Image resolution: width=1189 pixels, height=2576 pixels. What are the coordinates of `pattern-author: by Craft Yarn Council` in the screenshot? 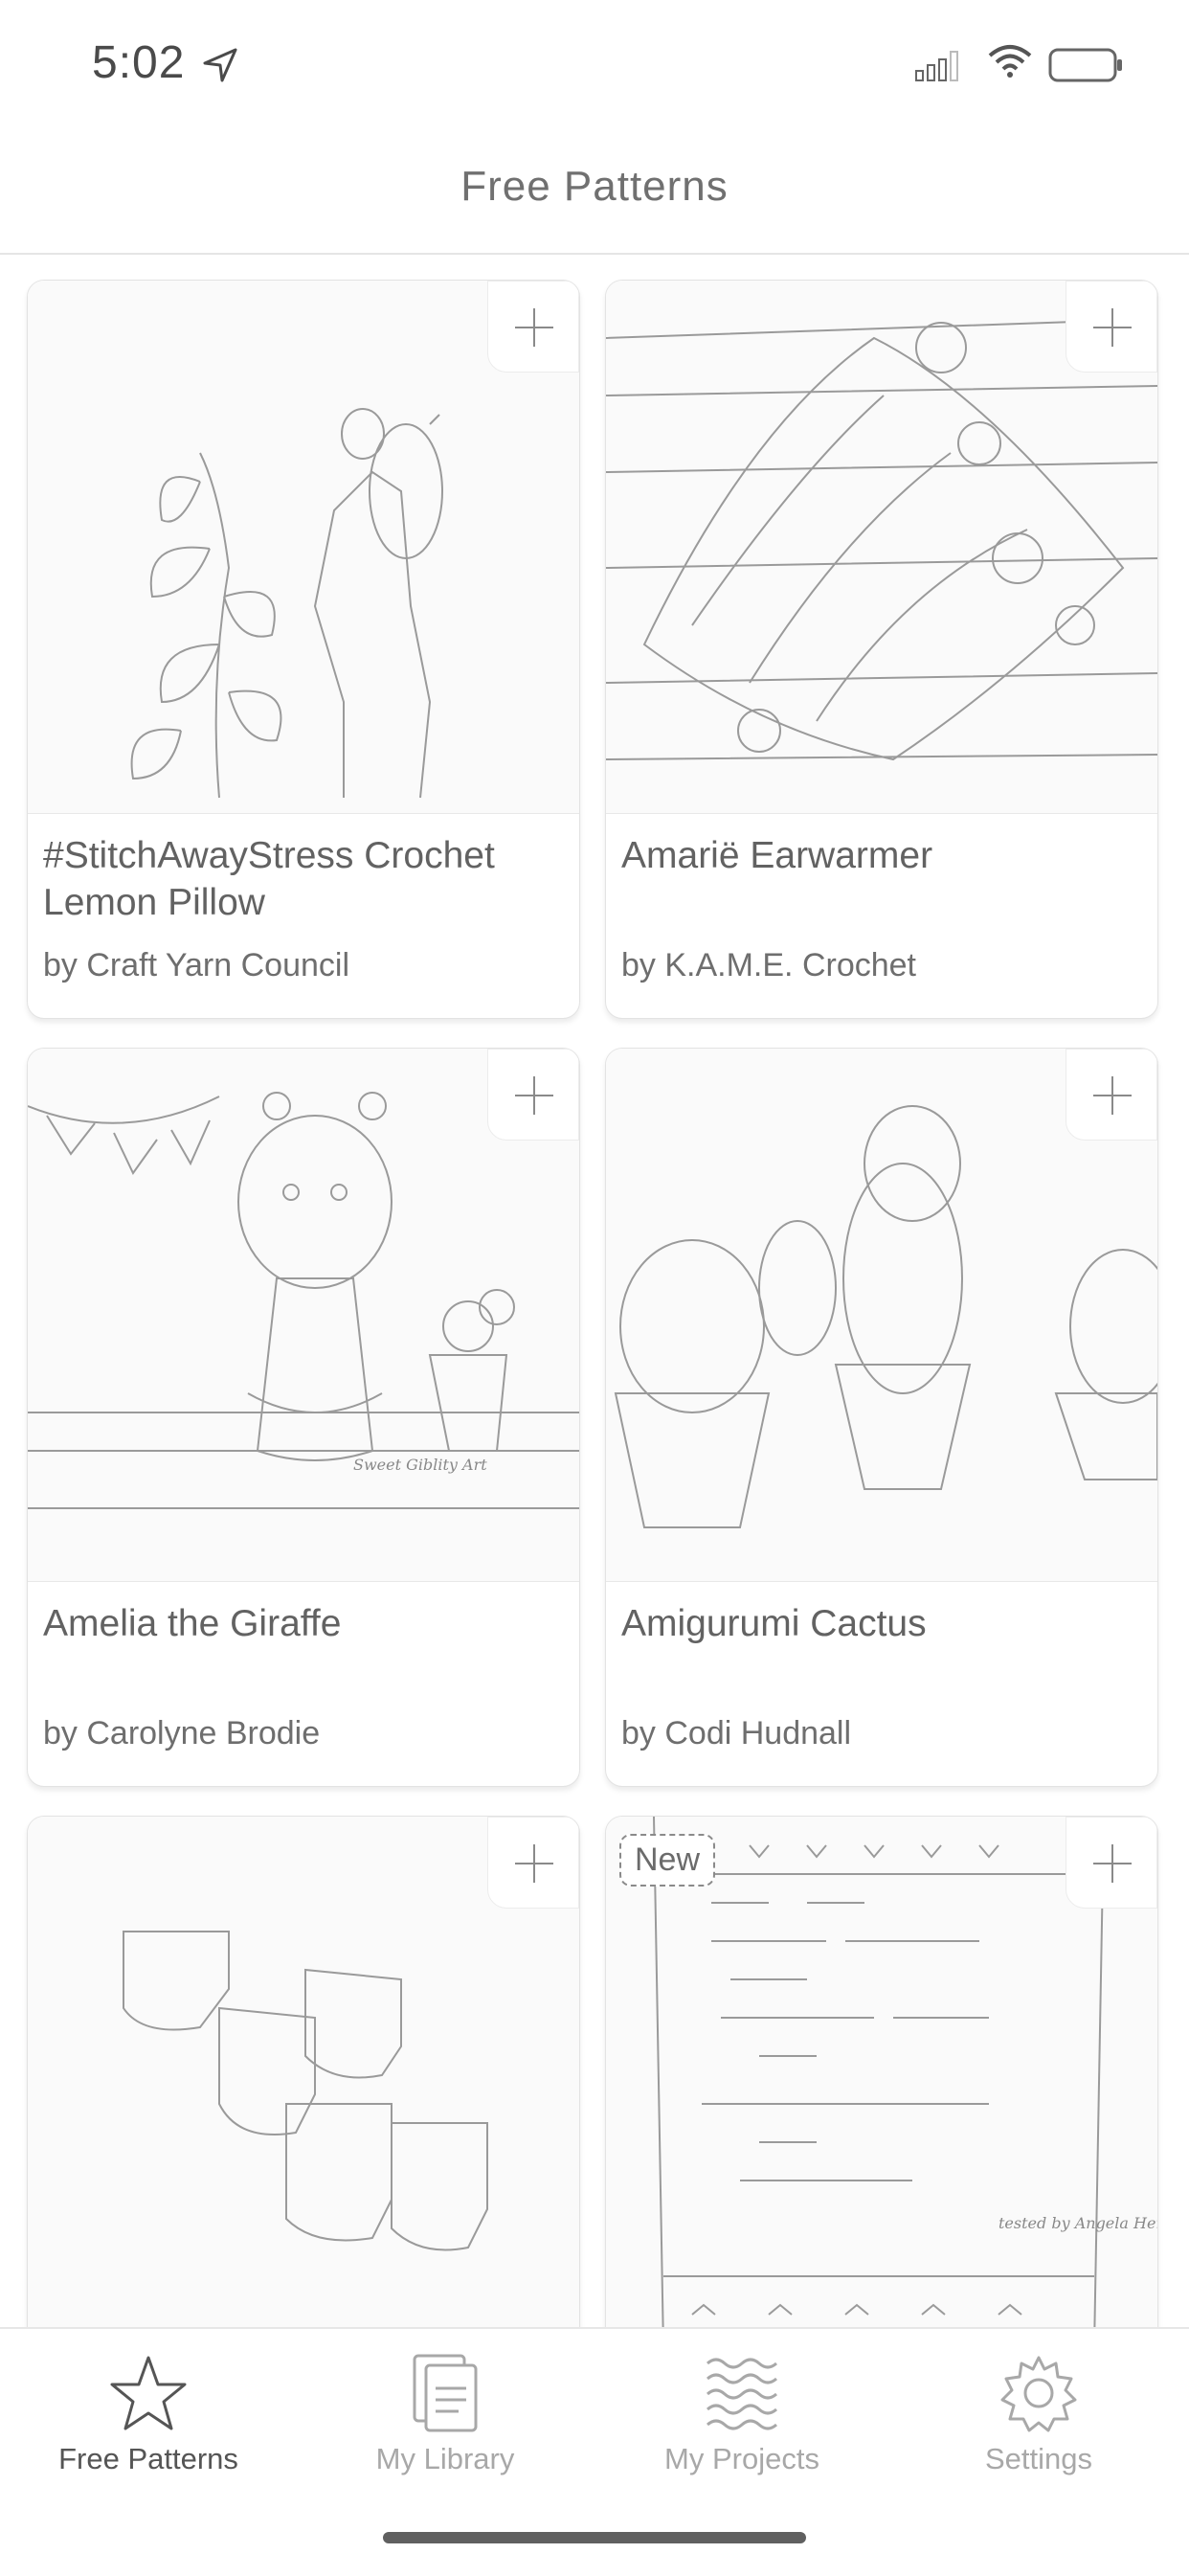 It's located at (196, 965).